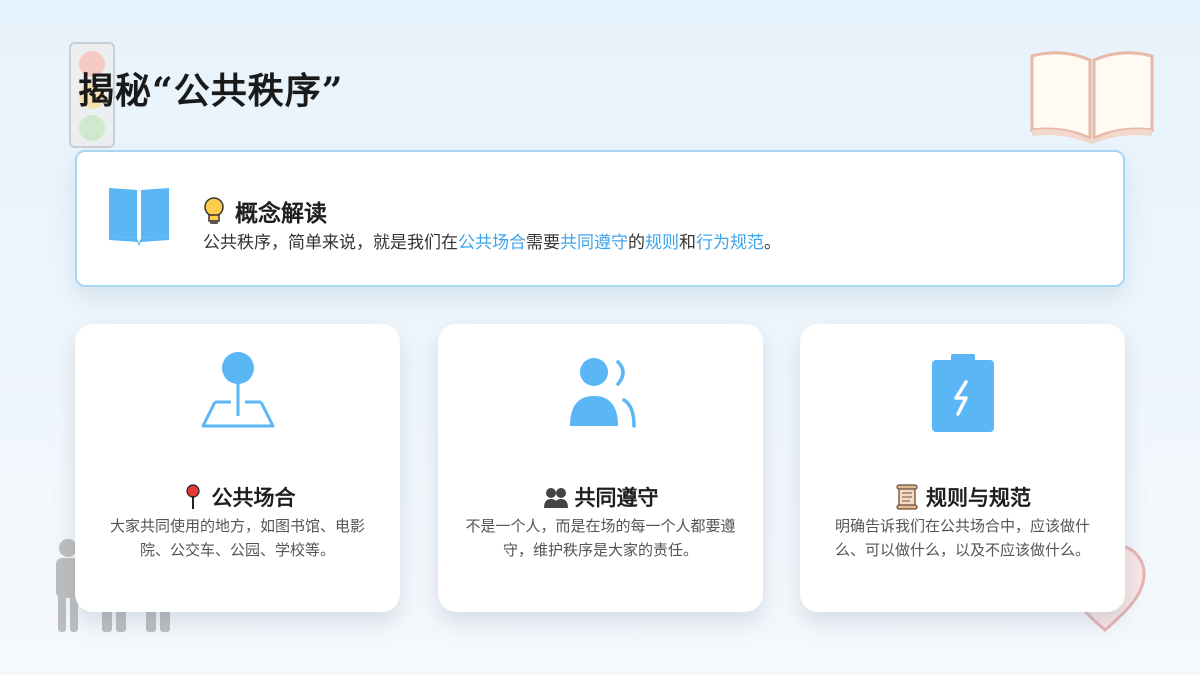  What do you see at coordinates (636, 243) in the screenshot?
I see `concept-text-part: 的` at bounding box center [636, 243].